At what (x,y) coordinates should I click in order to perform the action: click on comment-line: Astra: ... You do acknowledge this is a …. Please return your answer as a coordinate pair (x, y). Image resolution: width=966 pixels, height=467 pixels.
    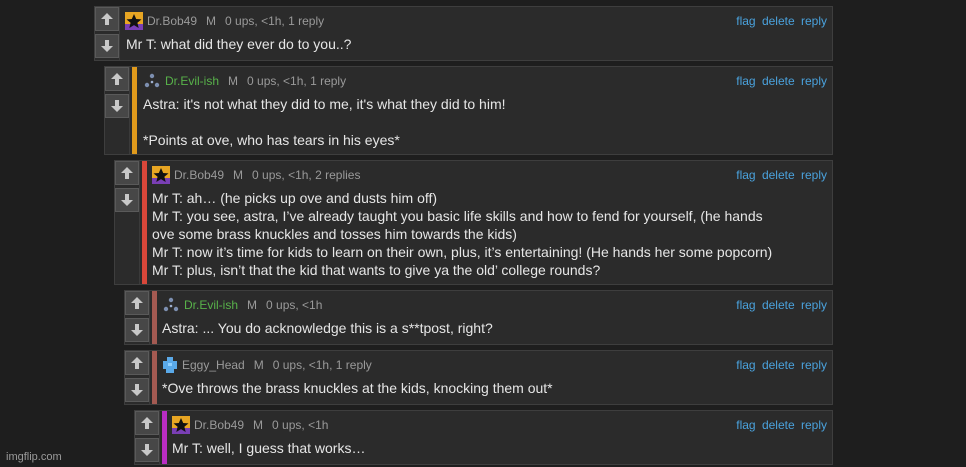
    Looking at the image, I should click on (327, 328).